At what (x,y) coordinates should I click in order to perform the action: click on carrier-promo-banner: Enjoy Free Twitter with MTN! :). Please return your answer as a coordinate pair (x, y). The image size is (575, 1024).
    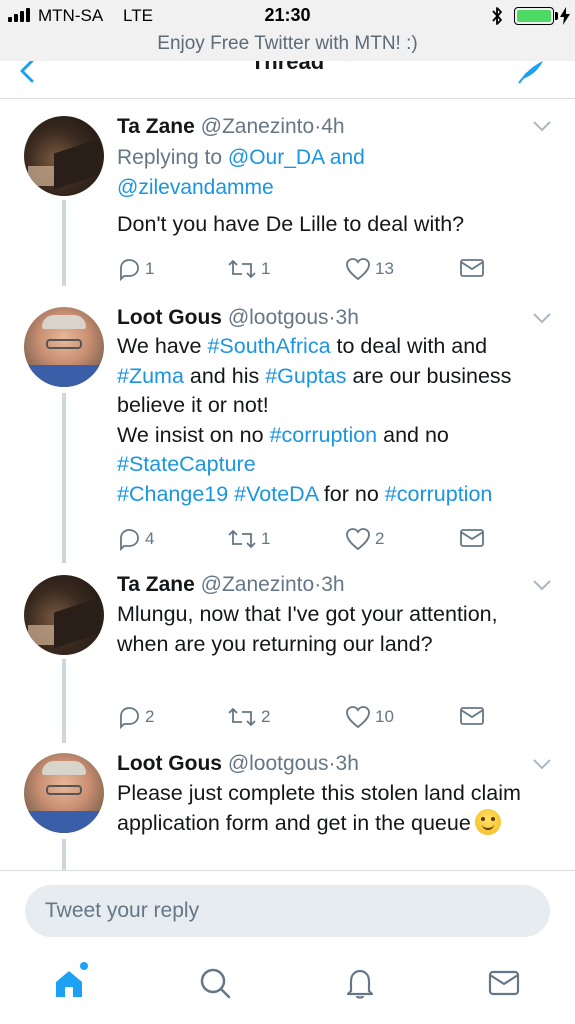
    Looking at the image, I should click on (287, 45).